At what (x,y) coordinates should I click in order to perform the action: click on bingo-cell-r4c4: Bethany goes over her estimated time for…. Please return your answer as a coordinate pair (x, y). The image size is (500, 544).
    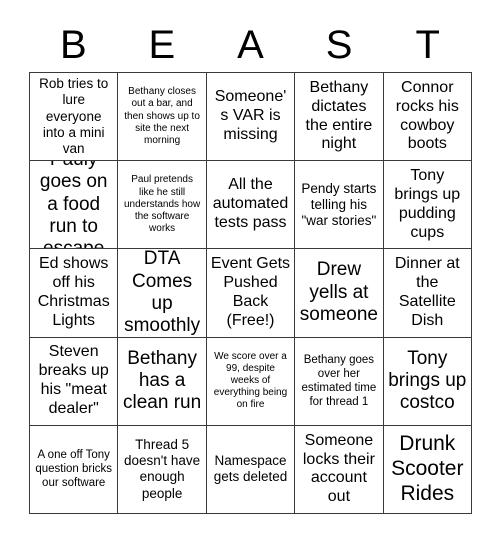
    Looking at the image, I should click on (339, 381).